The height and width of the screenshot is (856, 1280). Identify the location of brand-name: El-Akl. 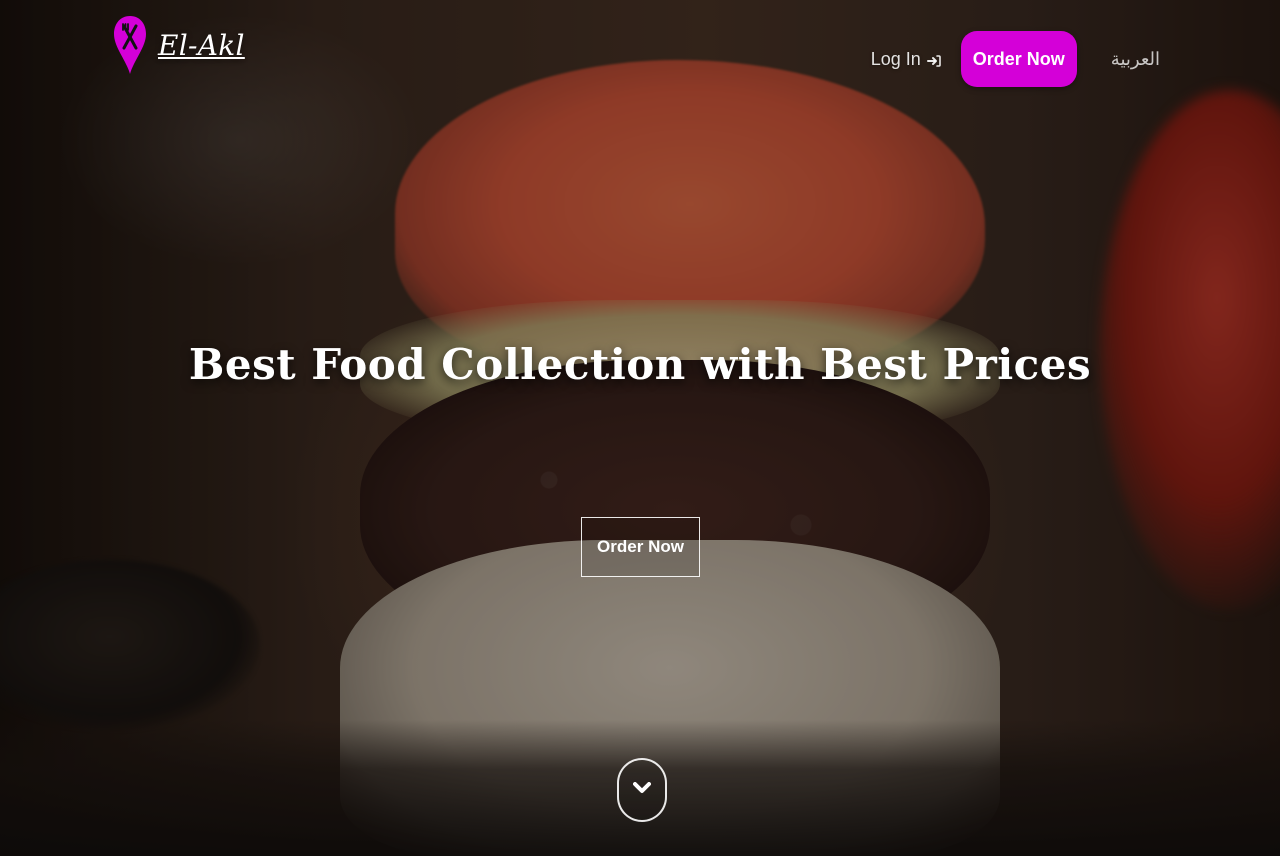
(201, 45).